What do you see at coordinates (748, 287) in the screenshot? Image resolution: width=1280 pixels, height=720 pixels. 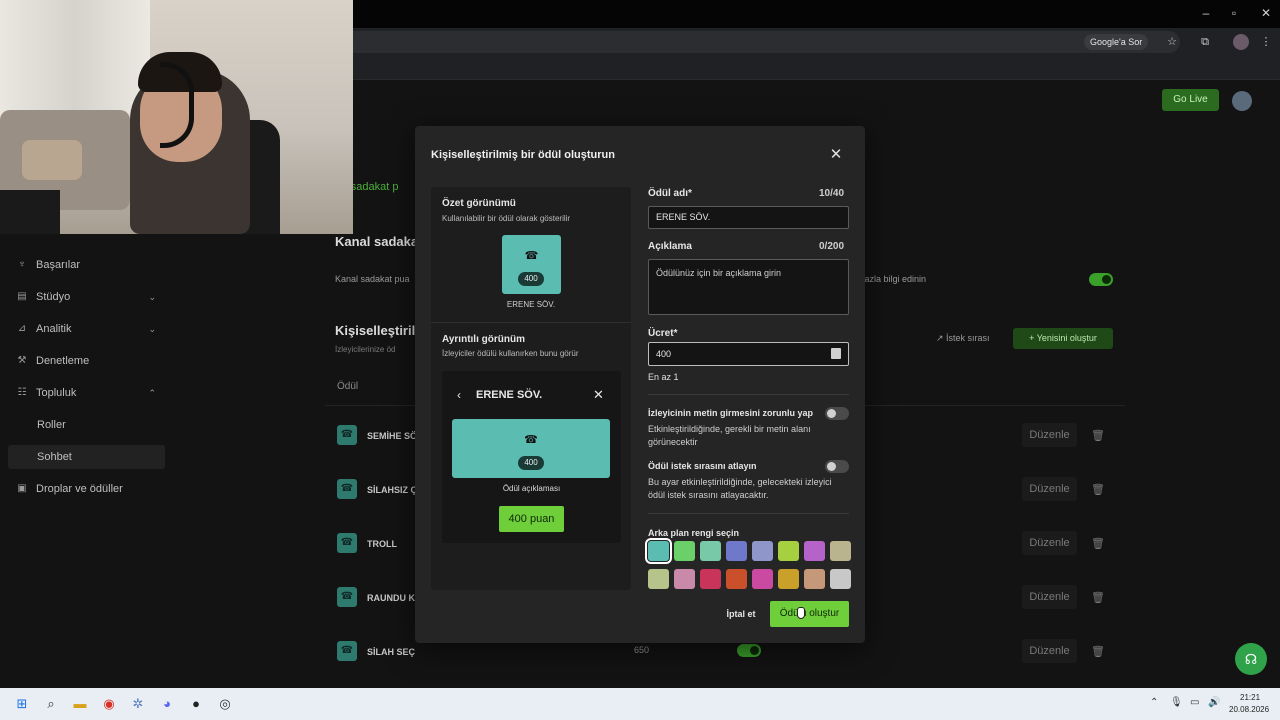 I see `description-textarea: Ödülünüz için bir açıklama girin` at bounding box center [748, 287].